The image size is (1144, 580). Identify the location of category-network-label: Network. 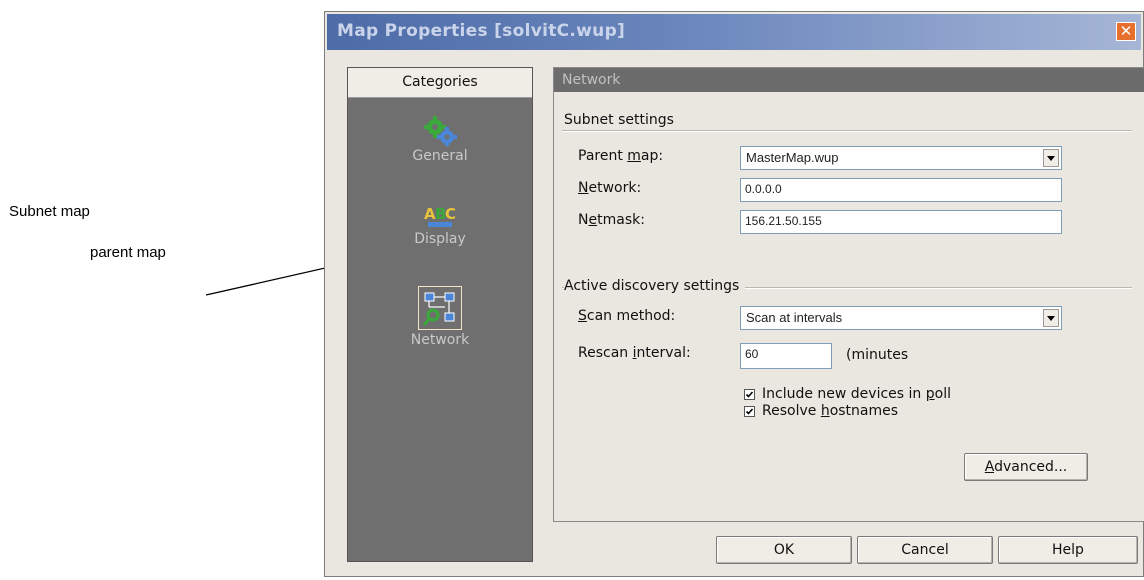
(440, 340).